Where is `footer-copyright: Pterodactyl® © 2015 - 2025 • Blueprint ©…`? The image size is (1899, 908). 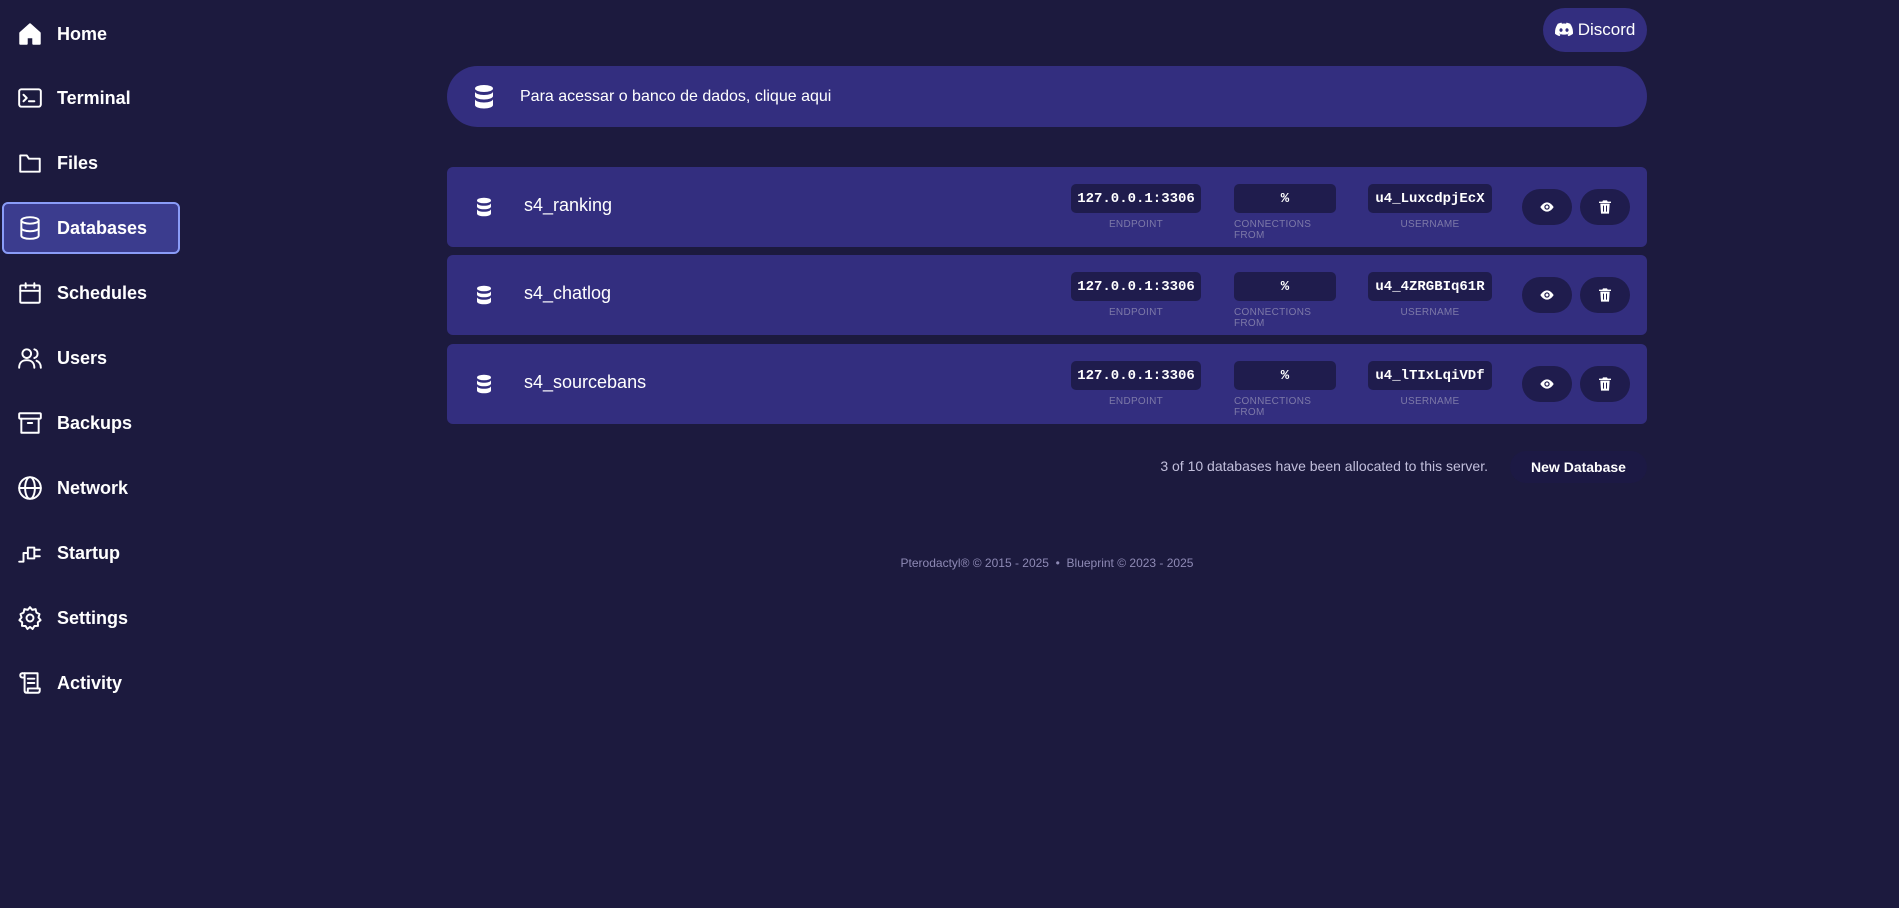
footer-copyright: Pterodactyl® © 2015 - 2025 • Blueprint ©… is located at coordinates (1047, 563).